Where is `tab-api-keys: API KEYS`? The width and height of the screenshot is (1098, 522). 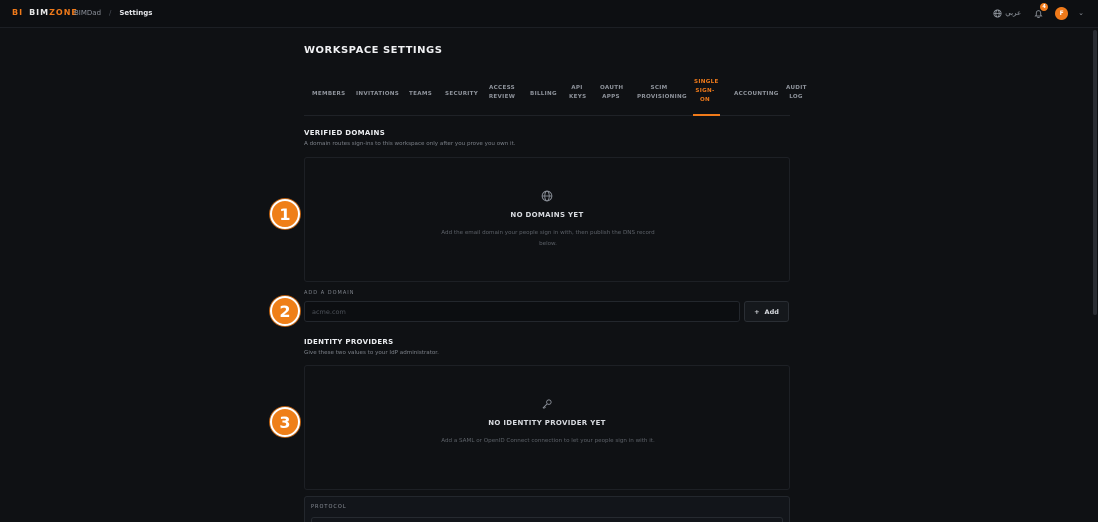 tab-api-keys: API KEYS is located at coordinates (577, 93).